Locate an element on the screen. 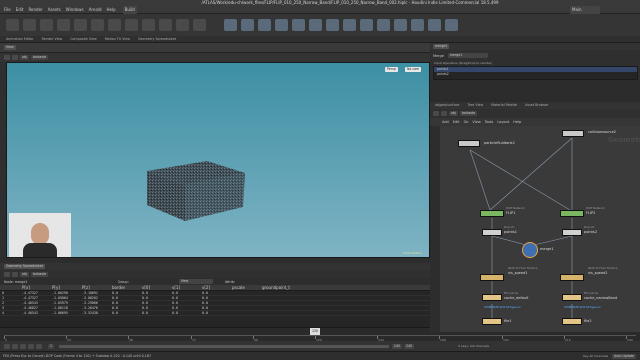  node-vis-speed1 is located at coordinates (492, 277).